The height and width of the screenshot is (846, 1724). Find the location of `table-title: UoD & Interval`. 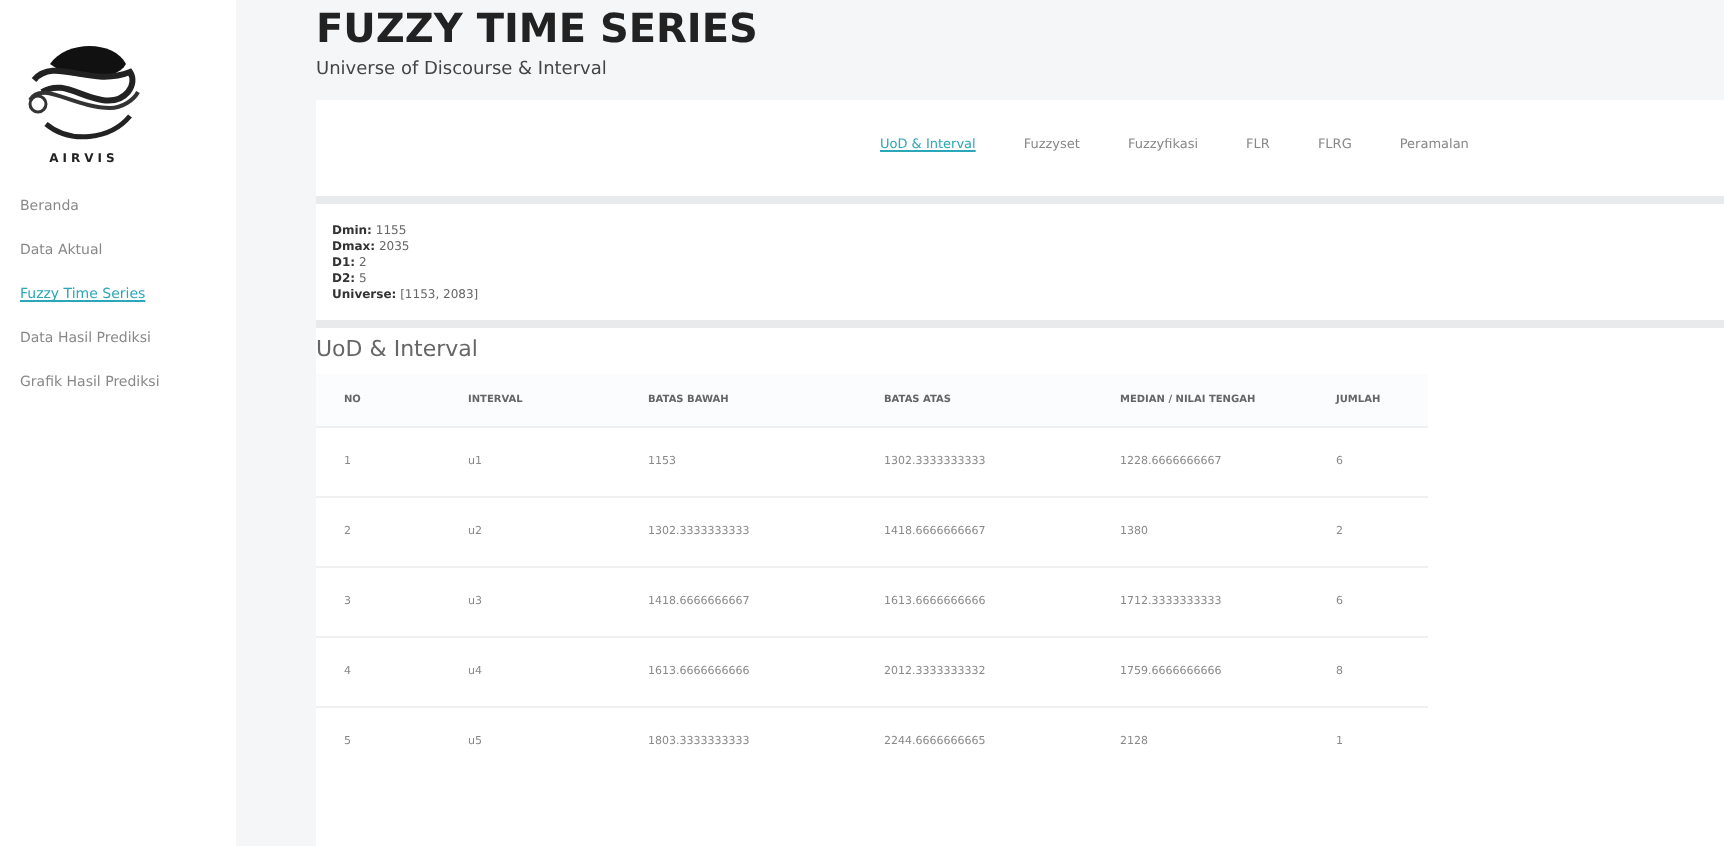

table-title: UoD & Interval is located at coordinates (398, 351).